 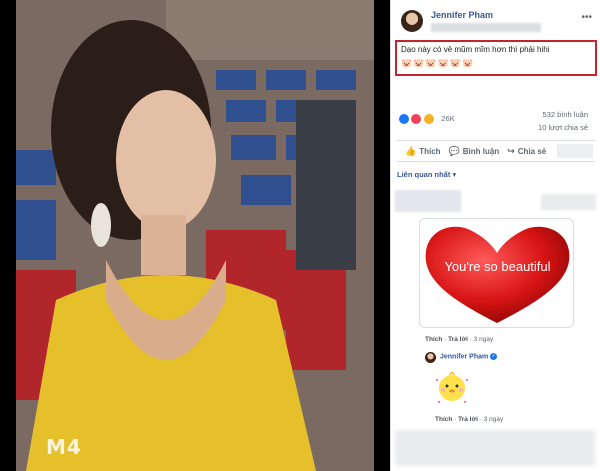 What do you see at coordinates (454, 150) in the screenshot?
I see `comment-icon: 💬` at bounding box center [454, 150].